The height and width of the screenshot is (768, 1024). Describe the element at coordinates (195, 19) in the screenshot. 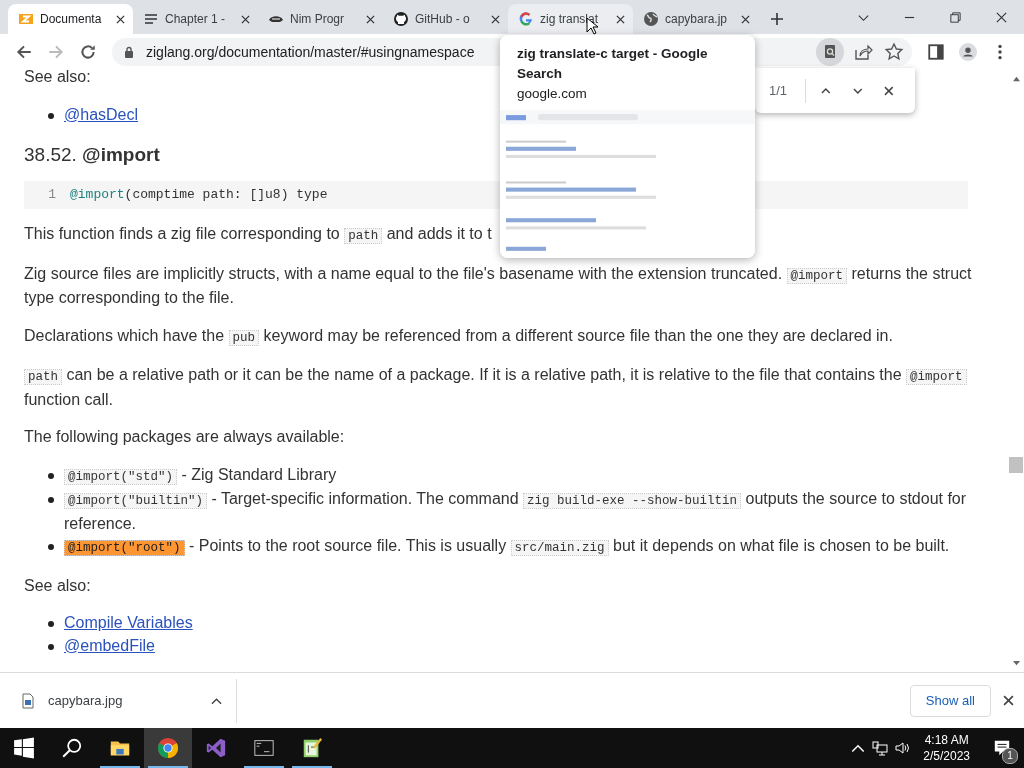

I see `browser-tab: Chapter 1 -` at that location.